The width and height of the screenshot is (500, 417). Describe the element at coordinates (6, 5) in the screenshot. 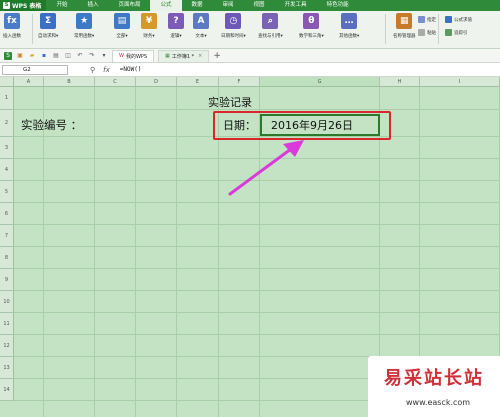

I see `wps-logo-icon: S` at that location.